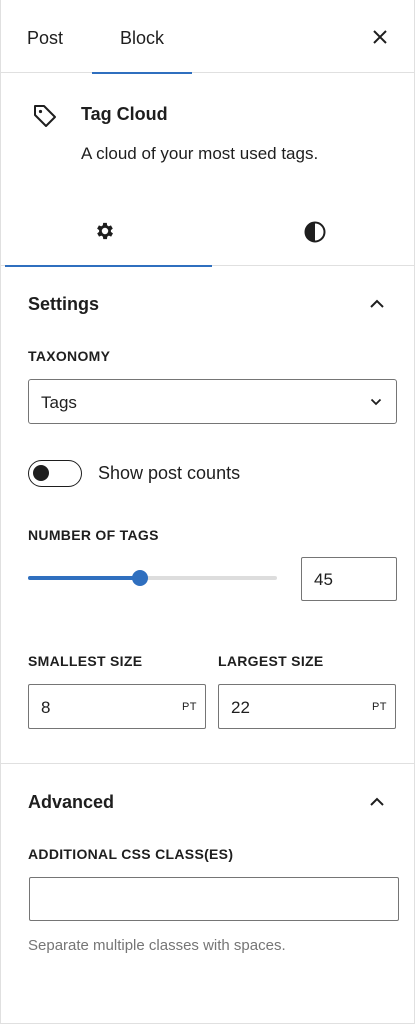 The image size is (415, 1024). What do you see at coordinates (152, 578) in the screenshot?
I see `number-of-tags-slider` at bounding box center [152, 578].